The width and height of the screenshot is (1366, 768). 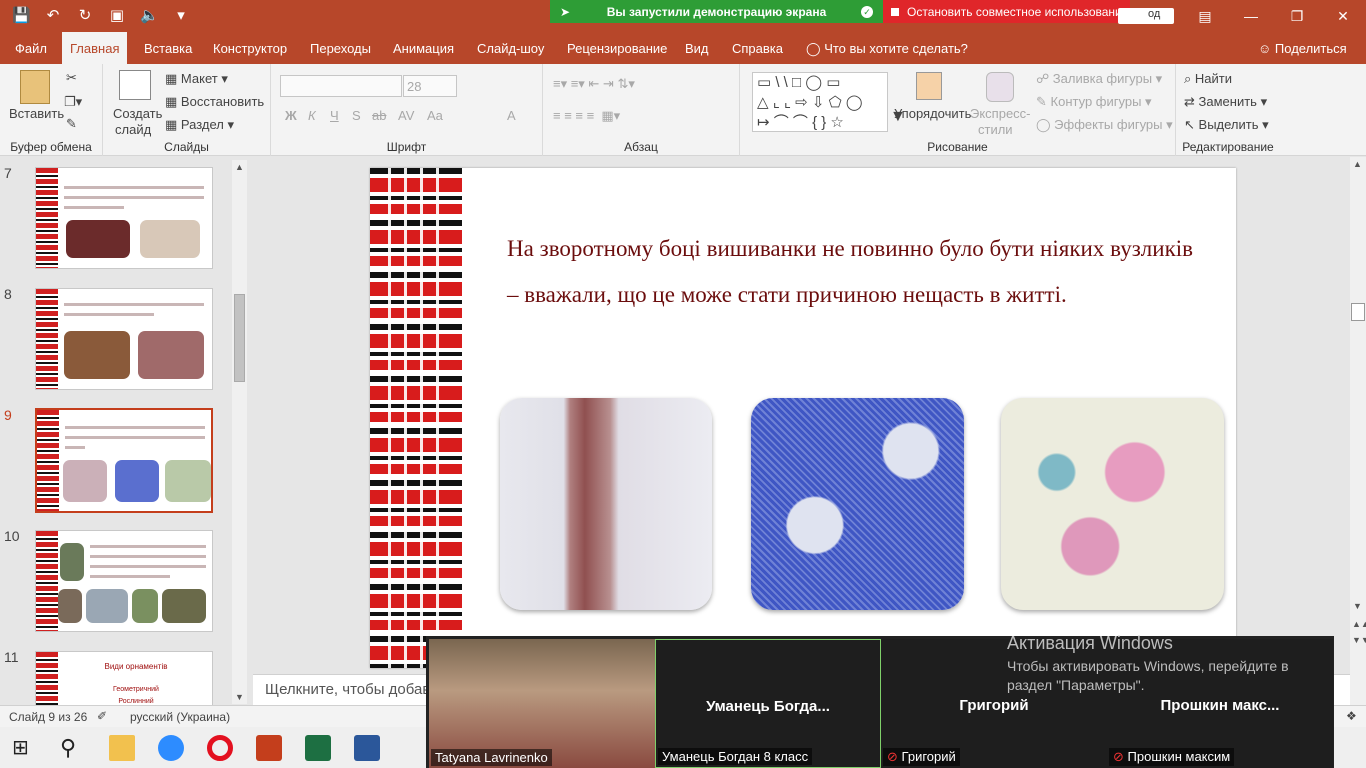 I want to click on tab-review: Рецензирование, so click(x=617, y=48).